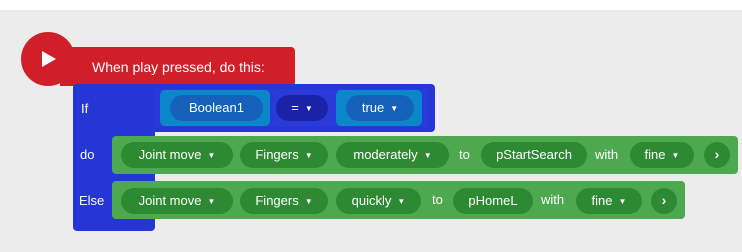  I want to click on do-precision-dropdown: fine ▼, so click(662, 155).